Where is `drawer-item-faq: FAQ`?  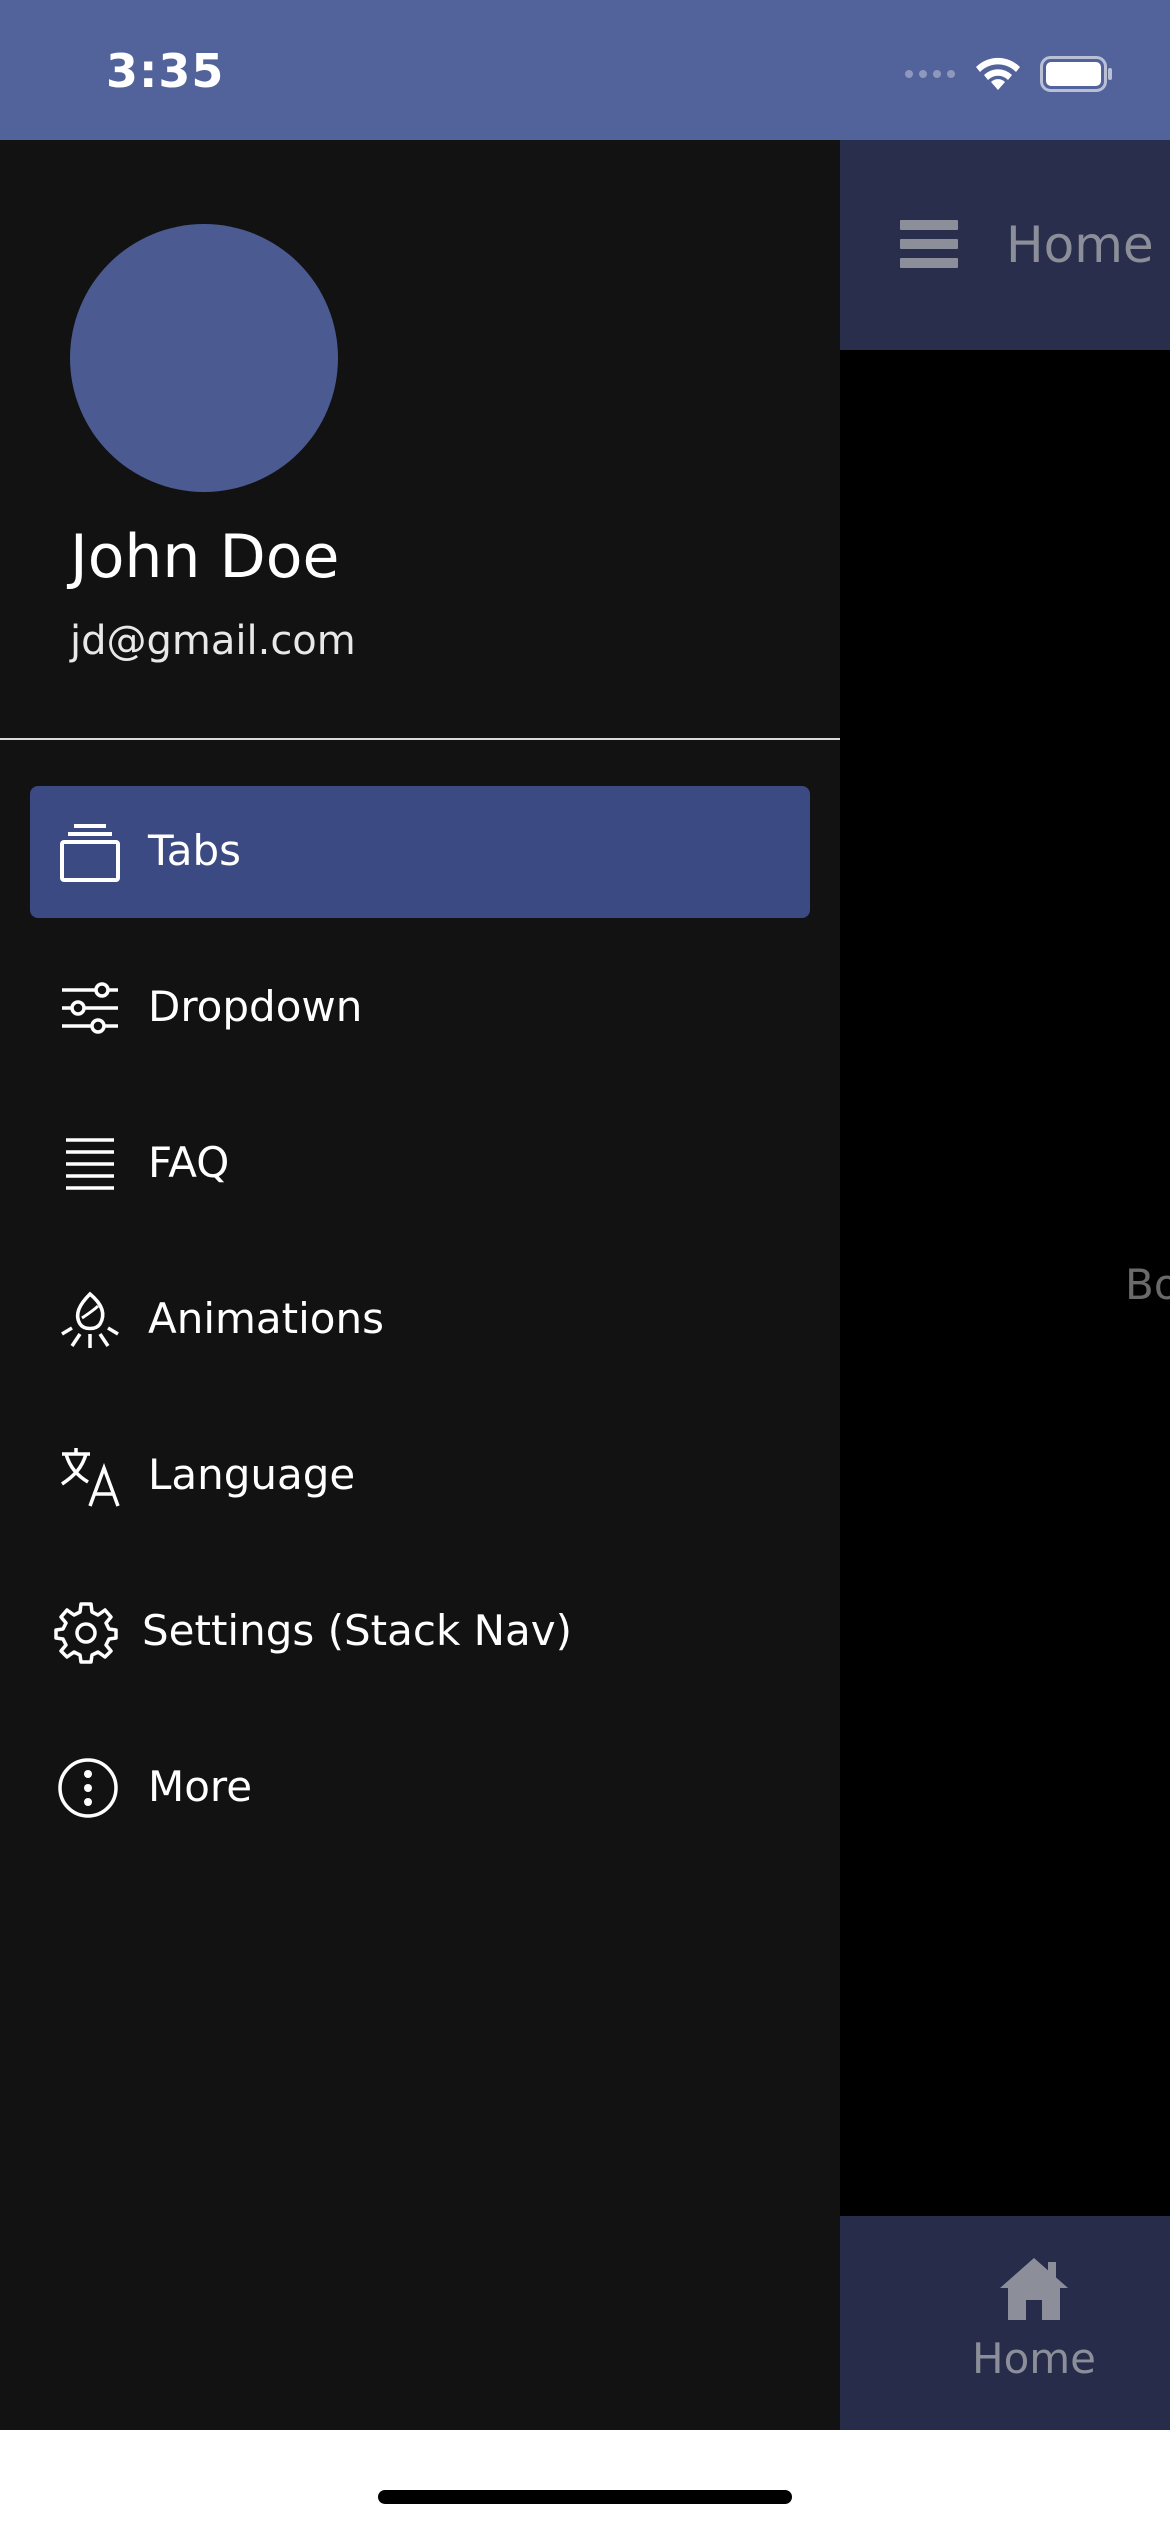
drawer-item-faq: FAQ is located at coordinates (420, 1164).